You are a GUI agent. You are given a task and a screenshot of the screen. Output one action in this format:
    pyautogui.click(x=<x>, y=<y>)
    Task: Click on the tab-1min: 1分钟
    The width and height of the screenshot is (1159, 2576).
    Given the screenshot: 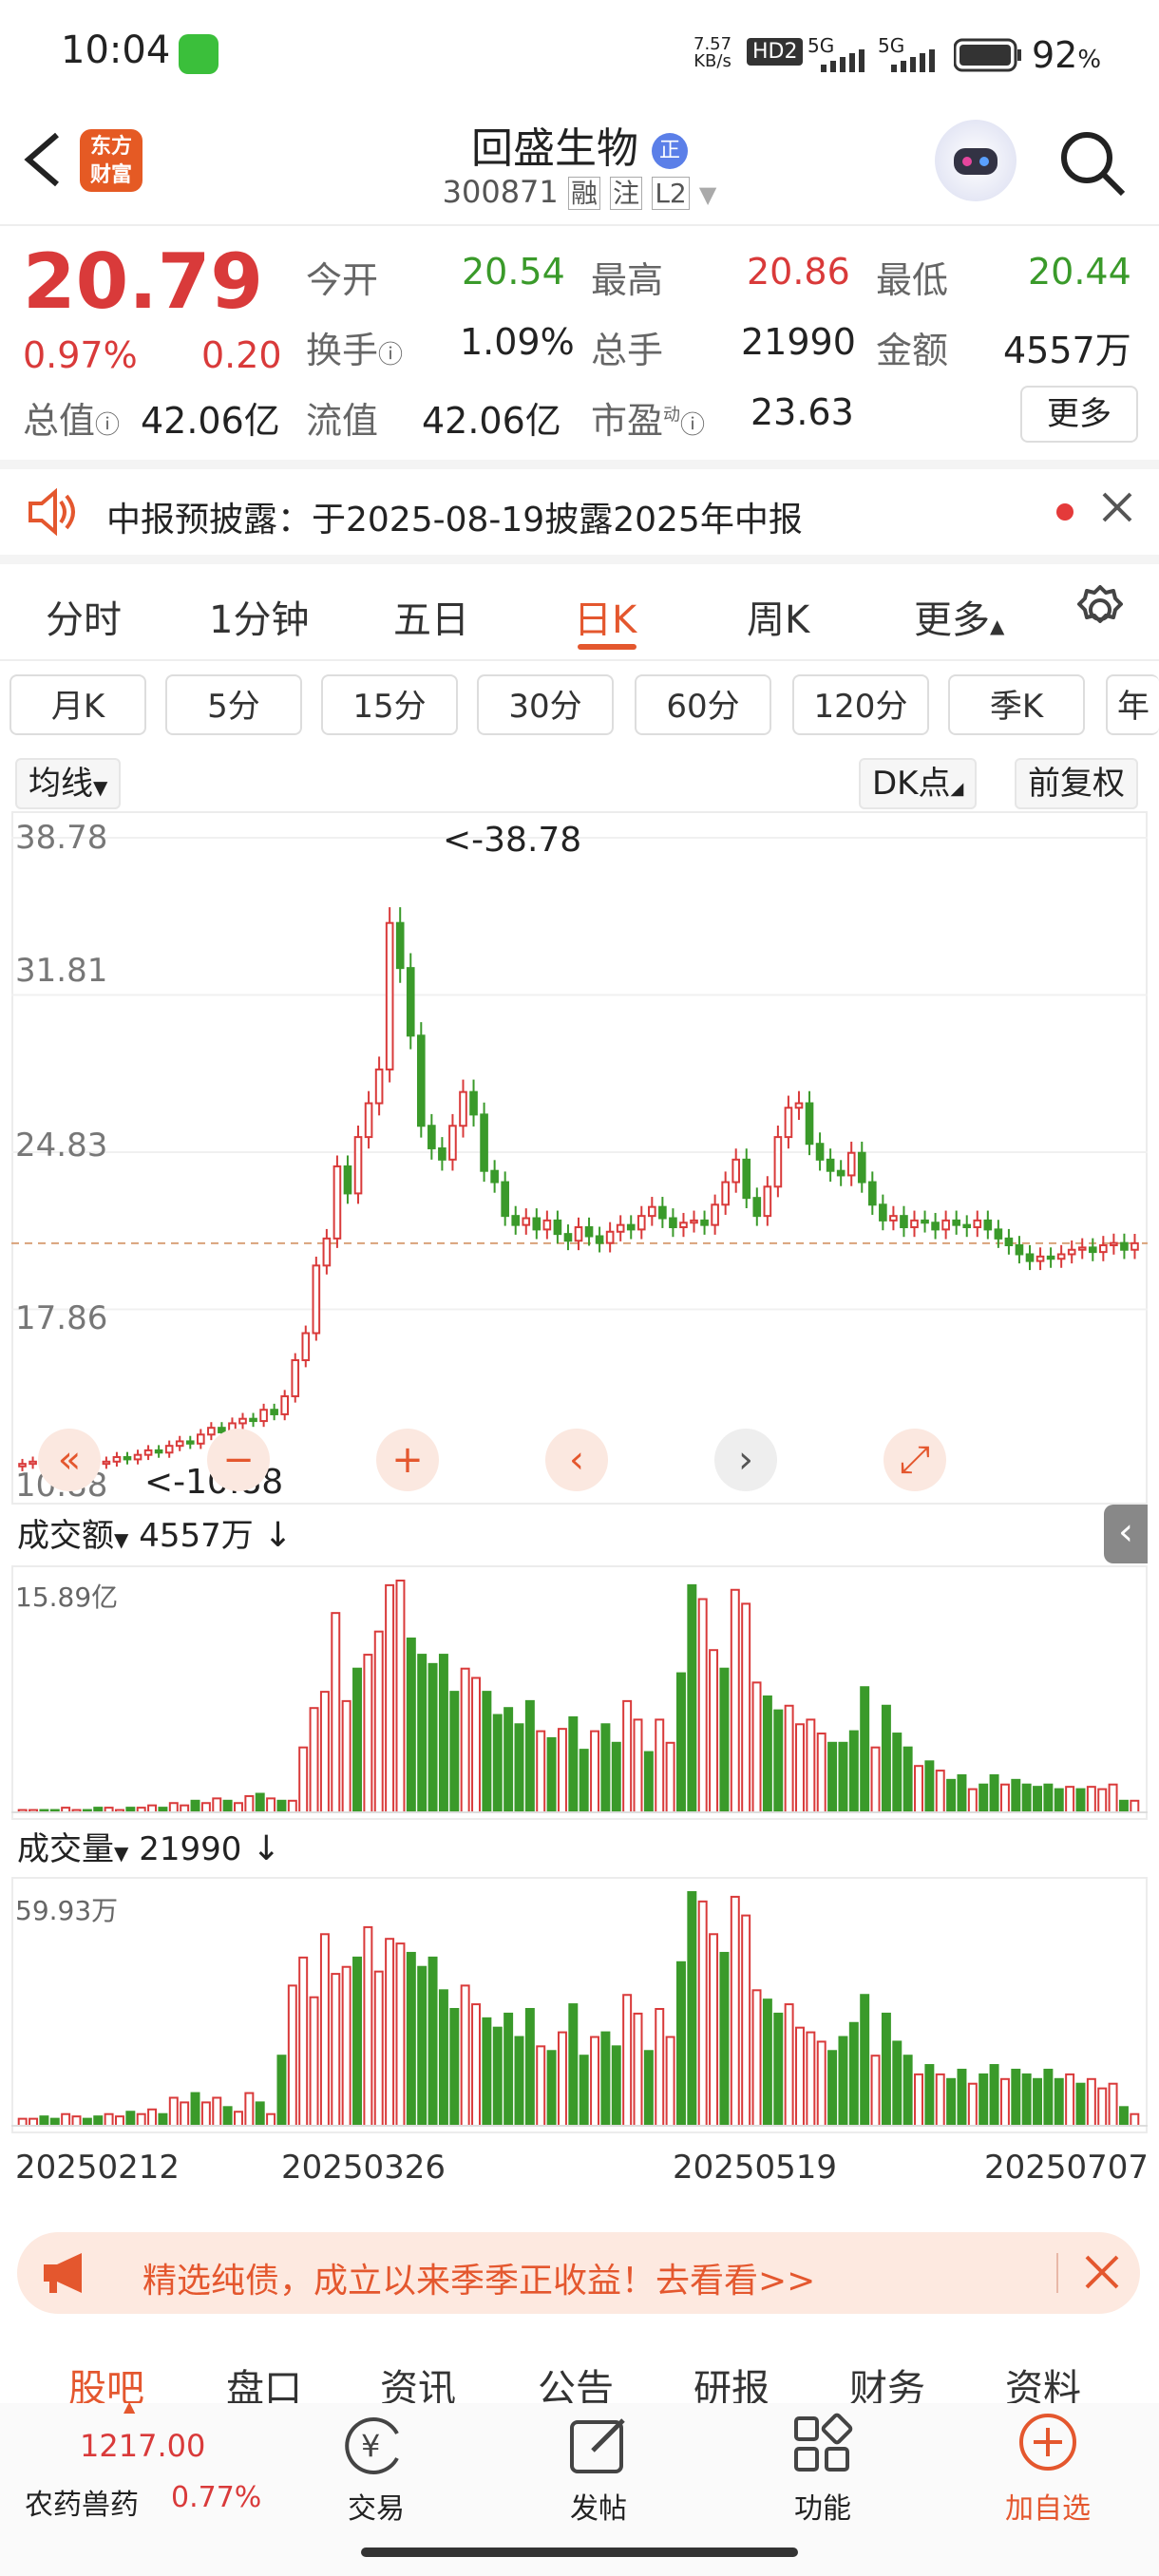 What is the action you would take?
    pyautogui.click(x=259, y=616)
    